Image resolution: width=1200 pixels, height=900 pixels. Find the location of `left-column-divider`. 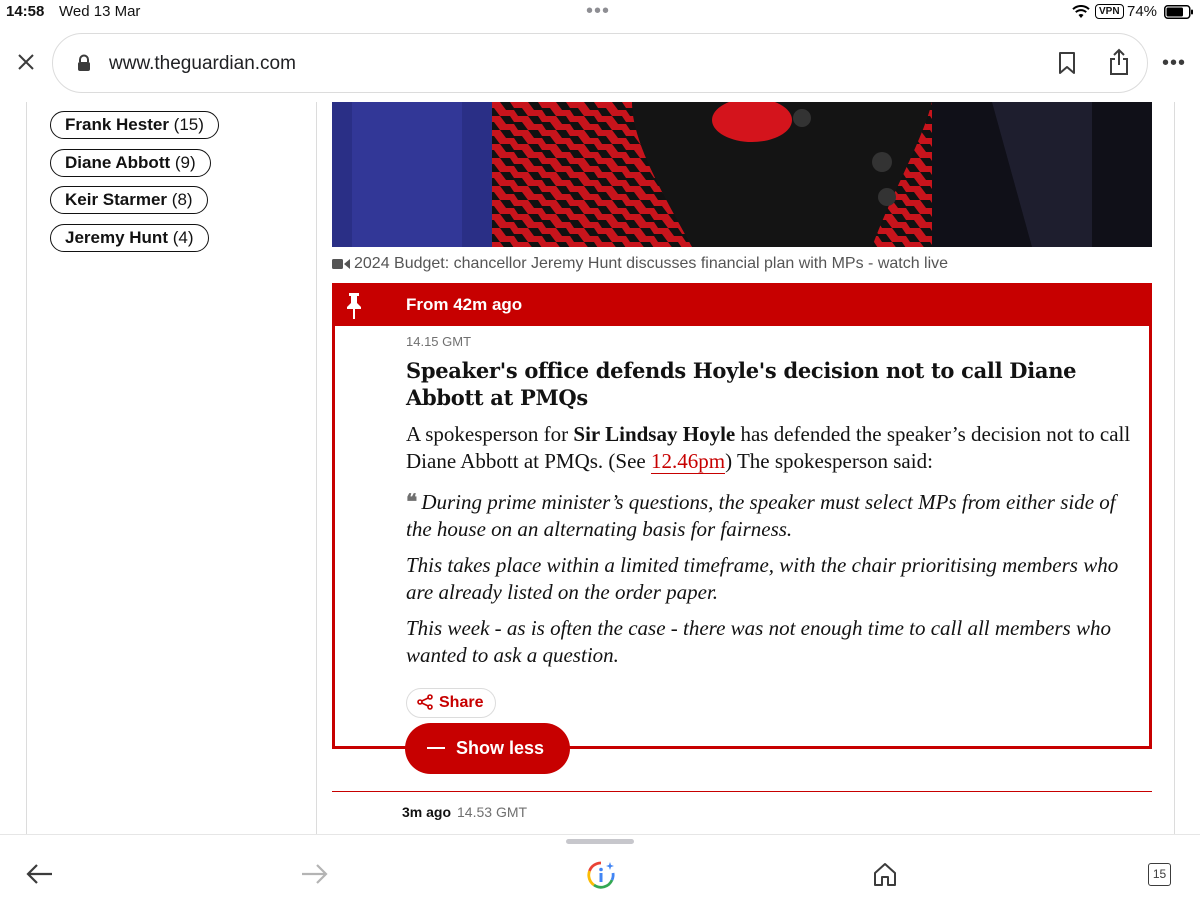

left-column-divider is located at coordinates (26, 468).